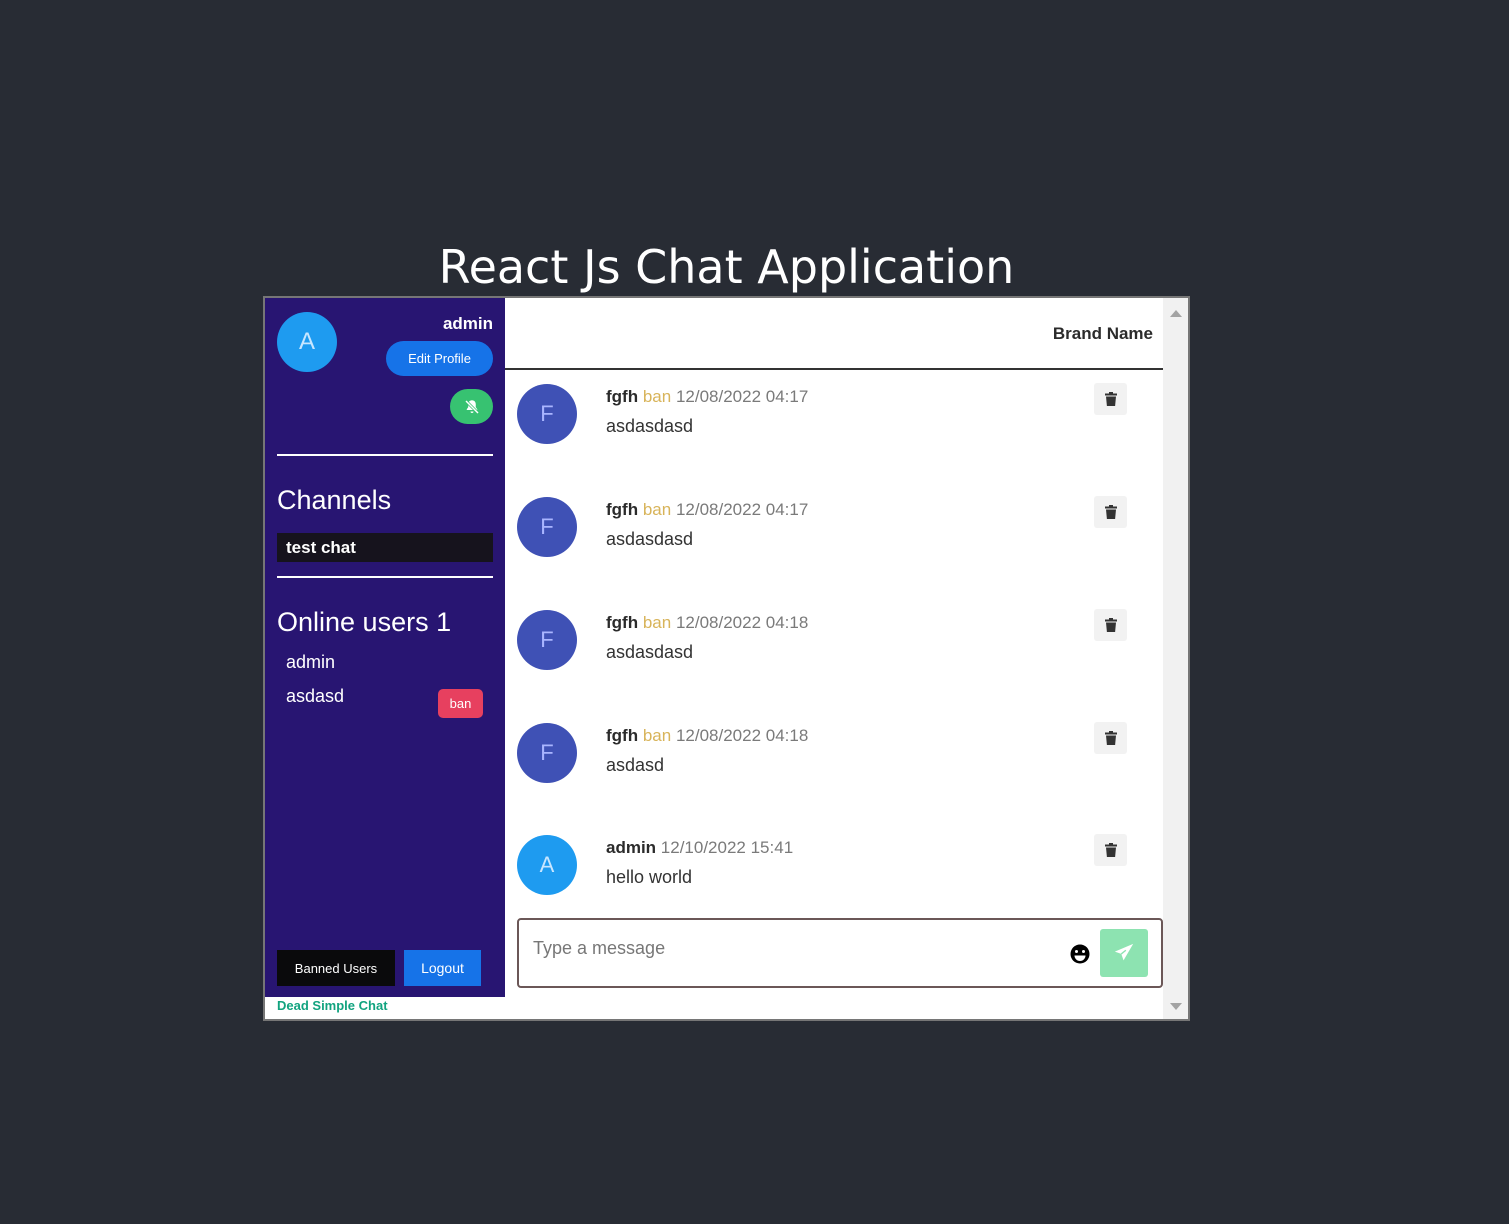 This screenshot has height=1224, width=1509. What do you see at coordinates (444, 622) in the screenshot?
I see `online-users-count: 1` at bounding box center [444, 622].